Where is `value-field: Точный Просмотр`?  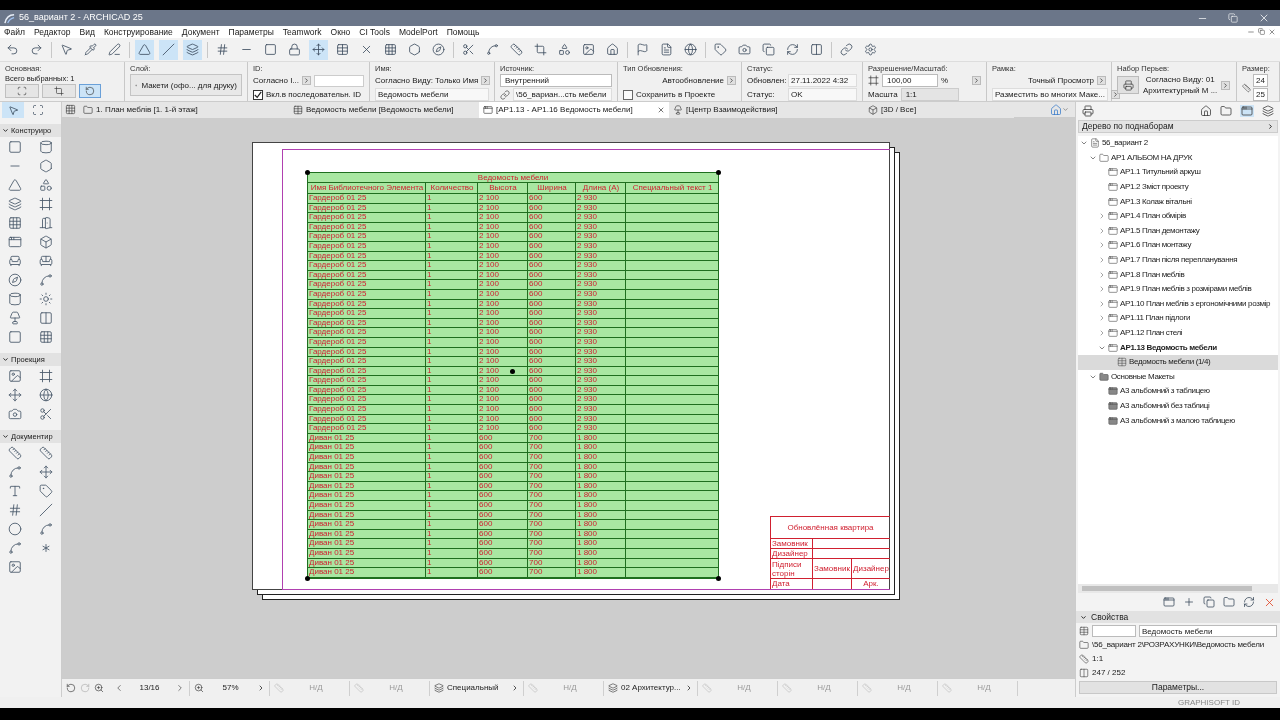
value-field: Точный Просмотр is located at coordinates (1043, 80).